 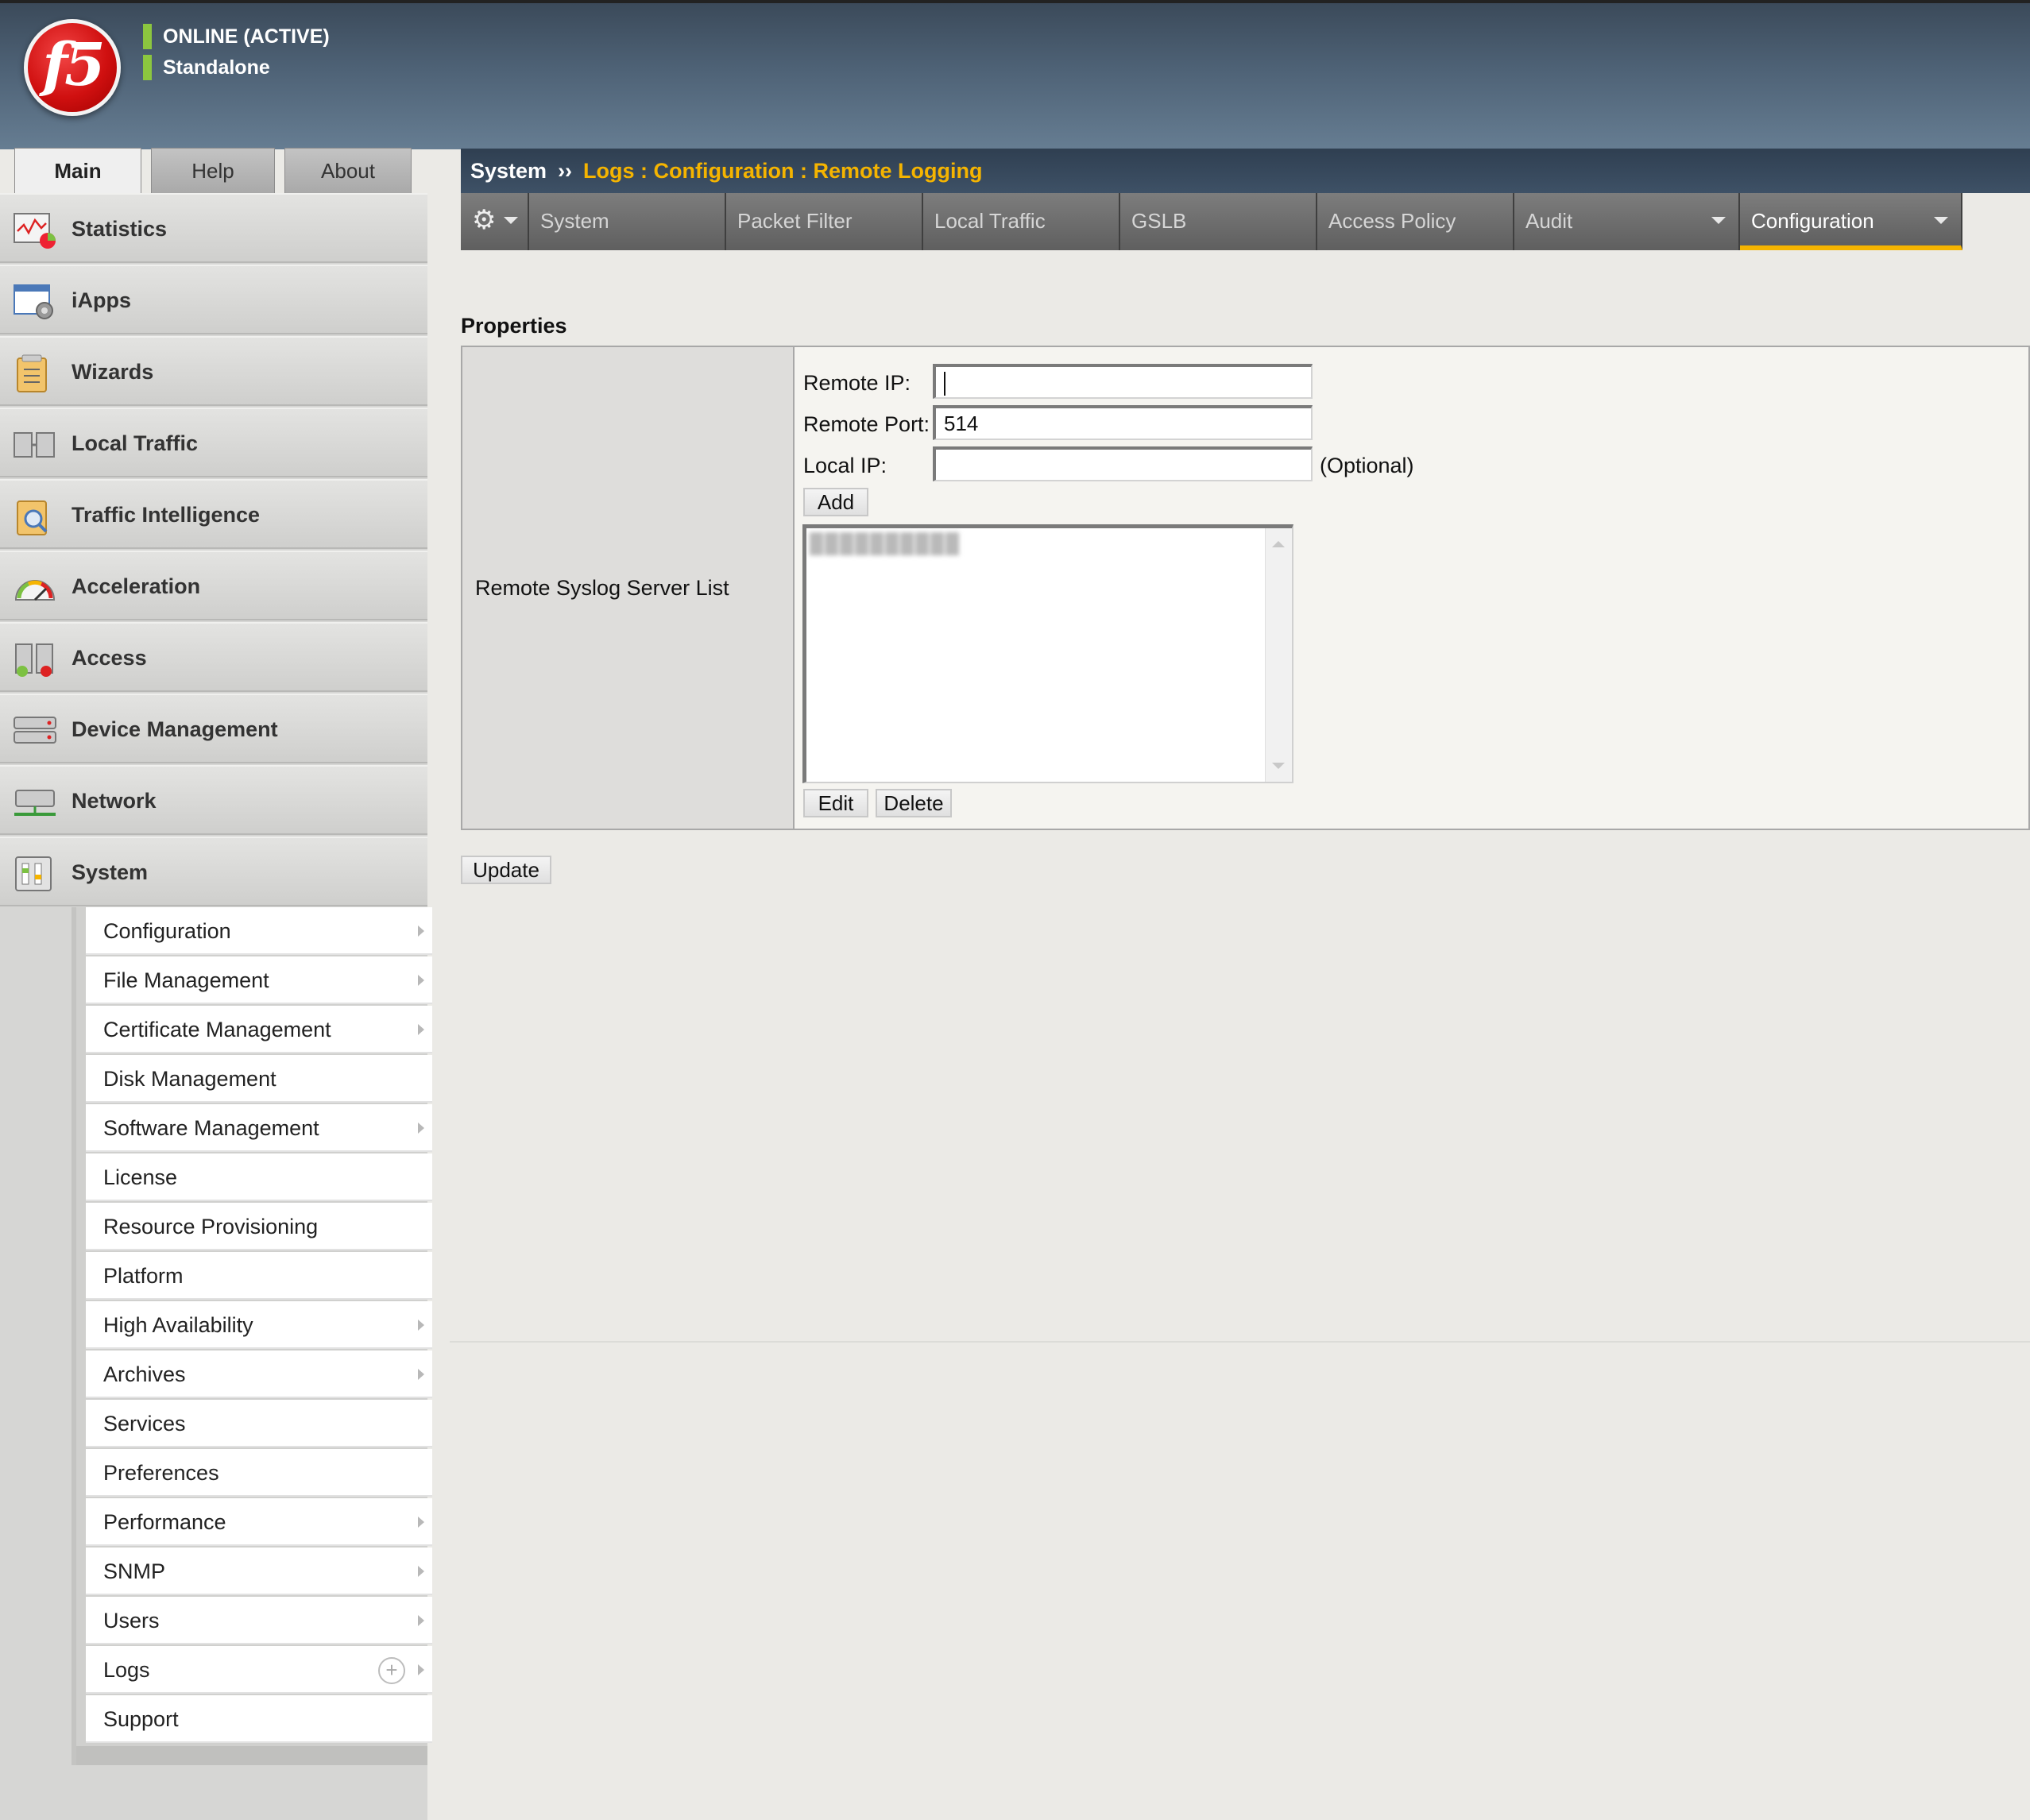 I want to click on remote-port-input: 514, so click(x=1123, y=422).